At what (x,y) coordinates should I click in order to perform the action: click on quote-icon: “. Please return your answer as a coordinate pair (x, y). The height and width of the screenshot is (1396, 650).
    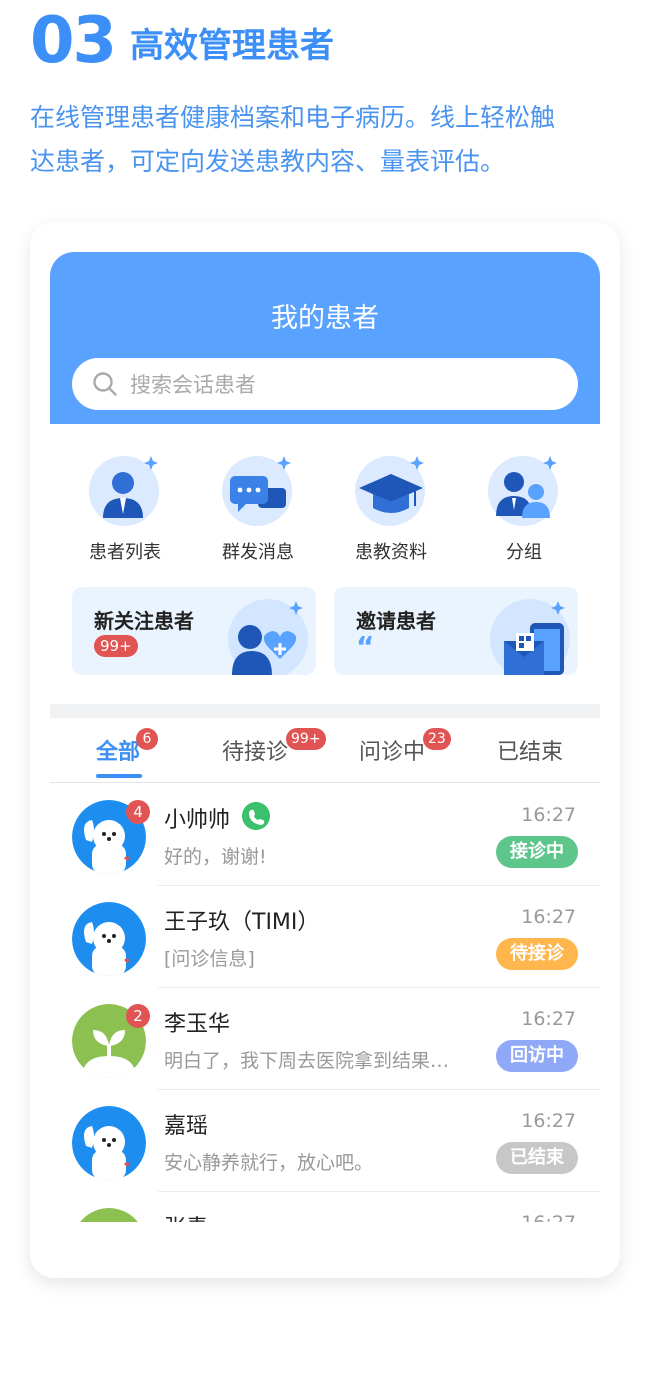
    Looking at the image, I should click on (365, 646).